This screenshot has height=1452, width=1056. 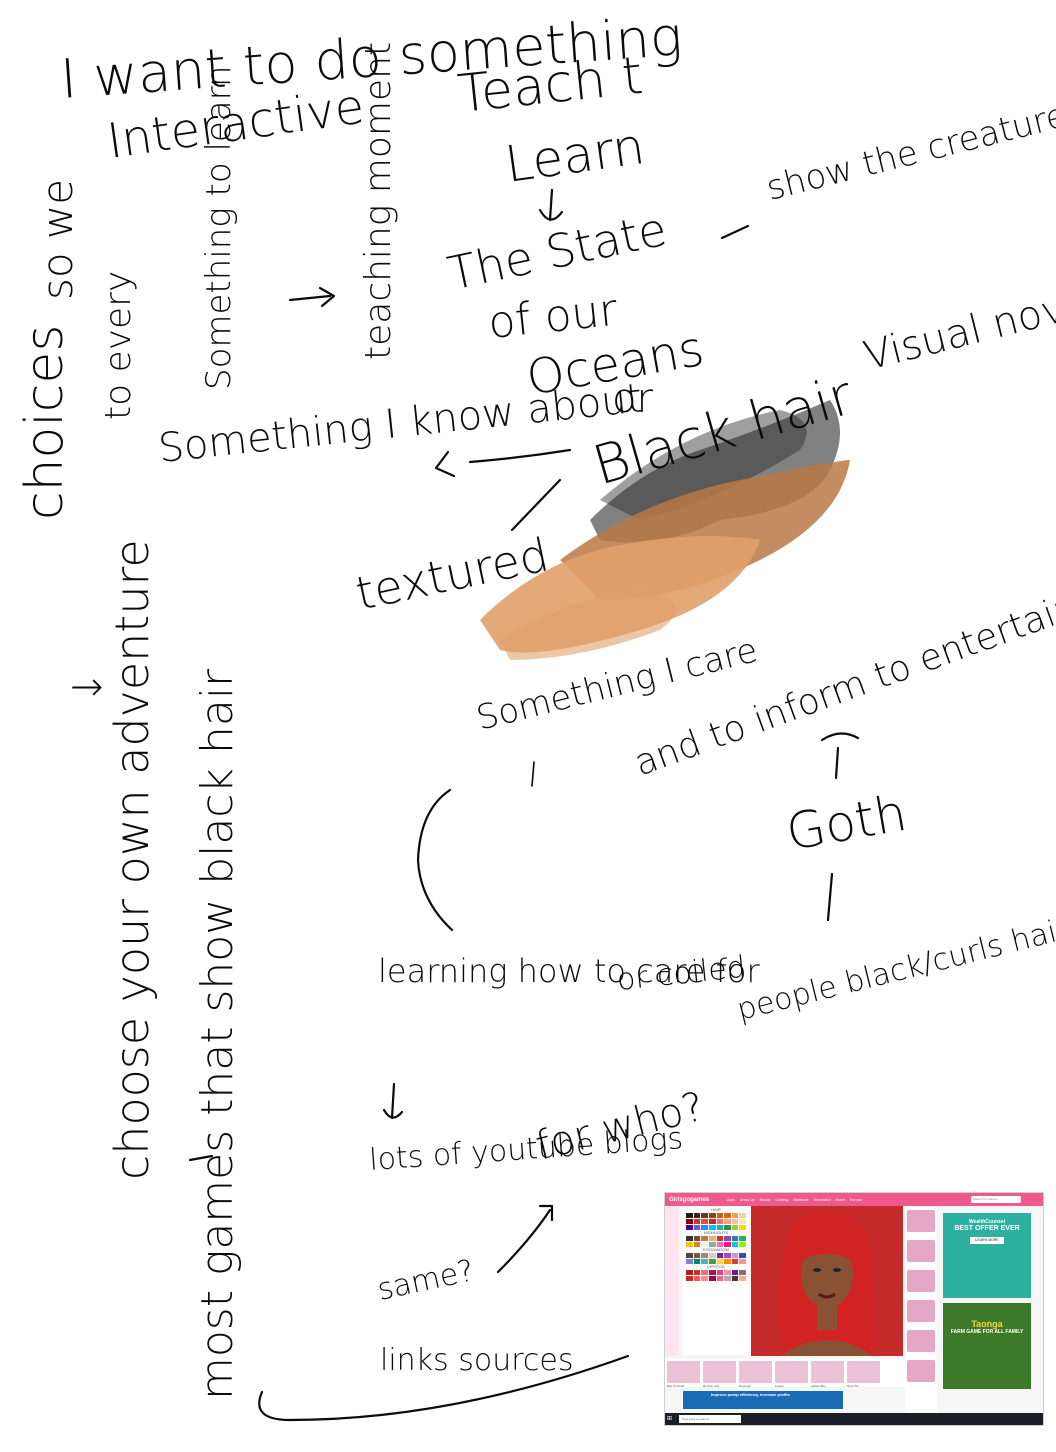 What do you see at coordinates (765, 1200) in the screenshot?
I see `nav-beauty: Beauty` at bounding box center [765, 1200].